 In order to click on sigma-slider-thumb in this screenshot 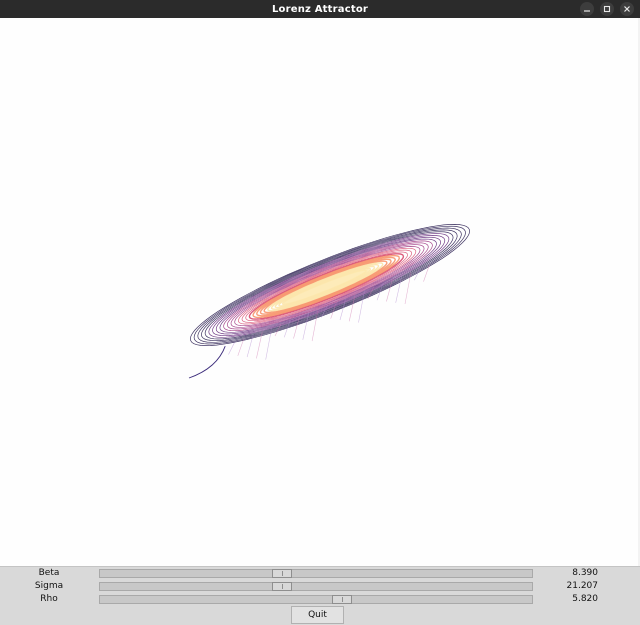, I will do `click(282, 586)`.